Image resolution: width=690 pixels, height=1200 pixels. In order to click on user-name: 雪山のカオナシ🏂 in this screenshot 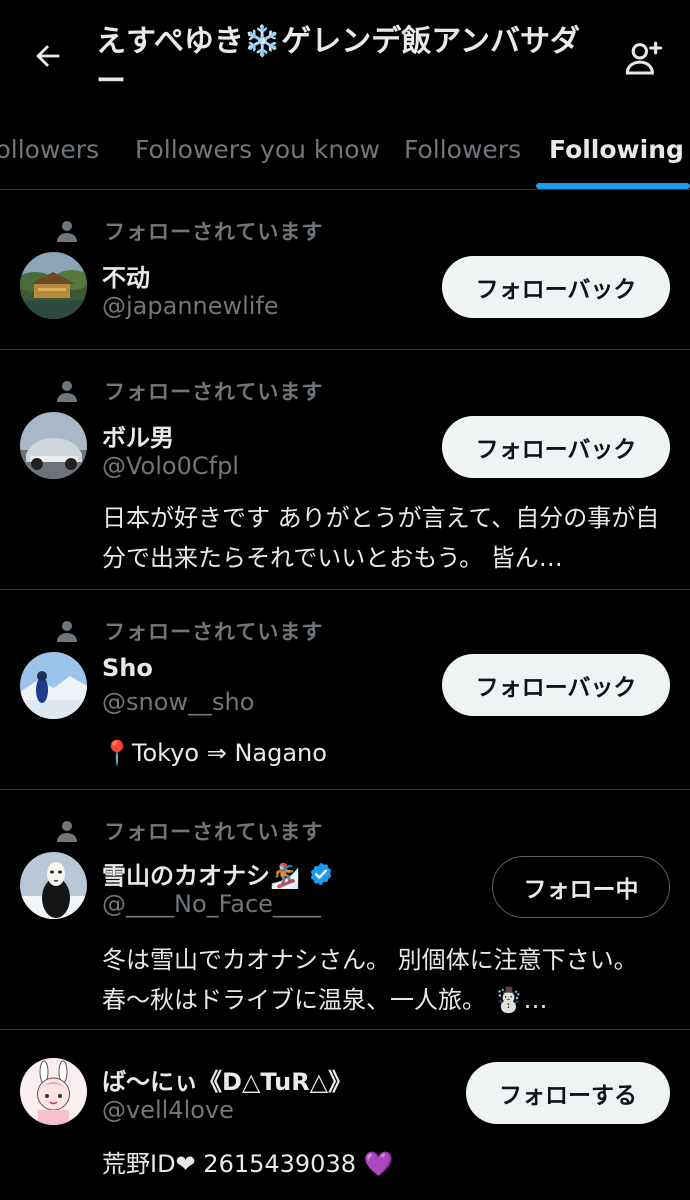, I will do `click(218, 873)`.